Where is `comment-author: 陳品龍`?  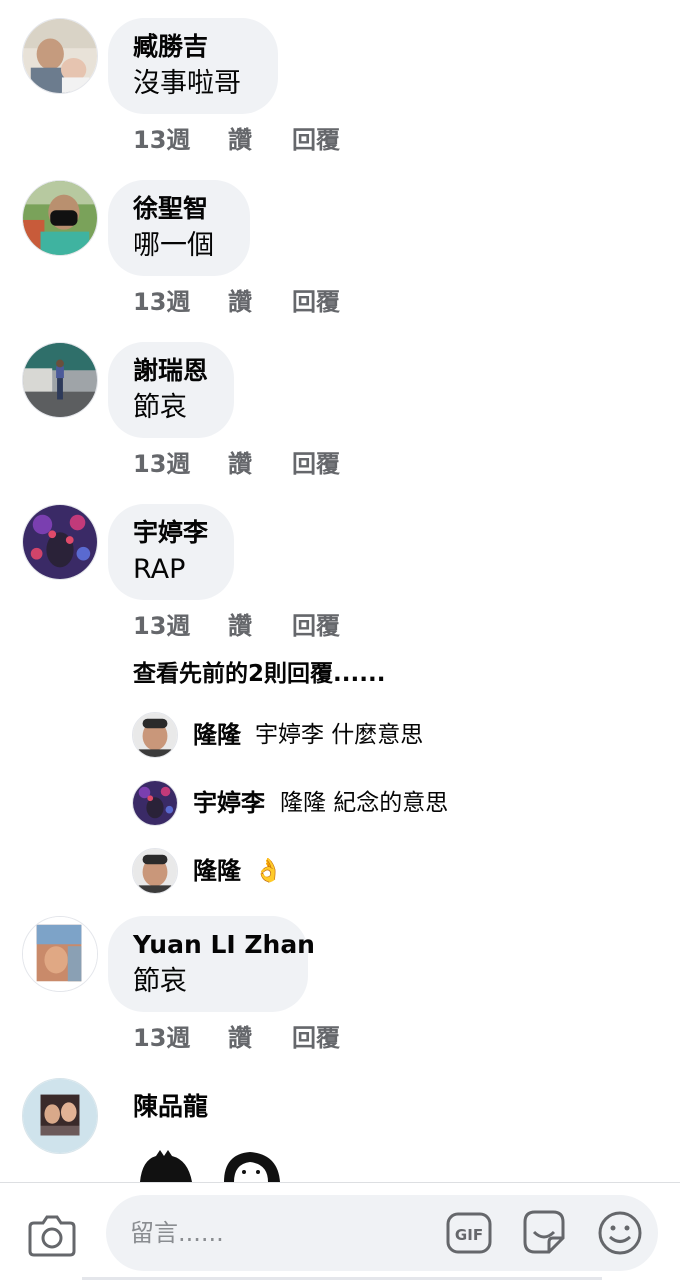
comment-author: 陳品龍 is located at coordinates (170, 1107).